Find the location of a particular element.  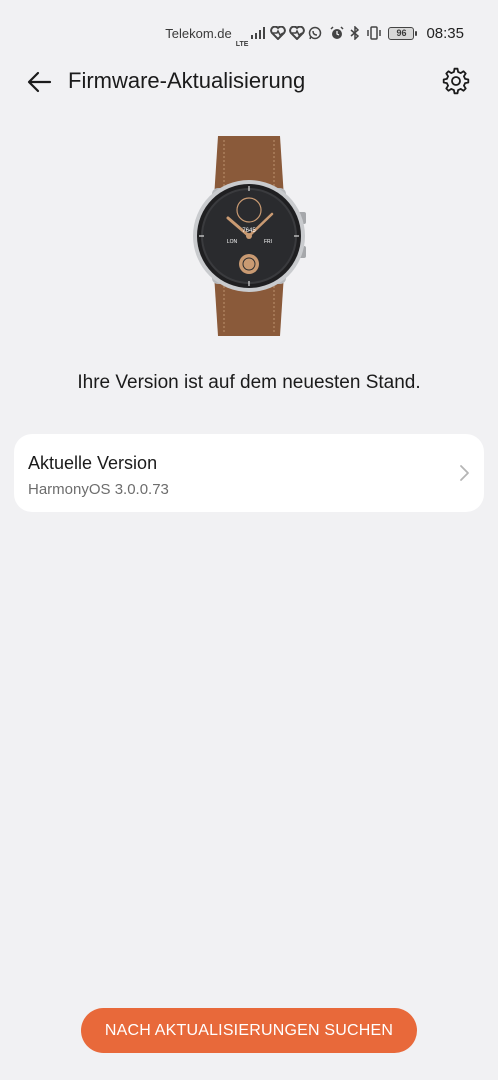

bluetooth-icon is located at coordinates (355, 33).